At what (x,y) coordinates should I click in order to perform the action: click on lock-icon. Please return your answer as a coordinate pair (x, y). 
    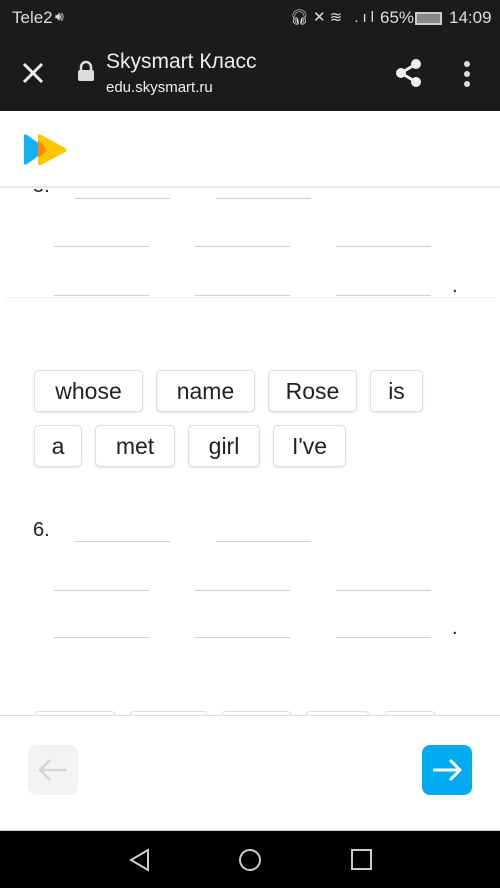
    Looking at the image, I should click on (86, 70).